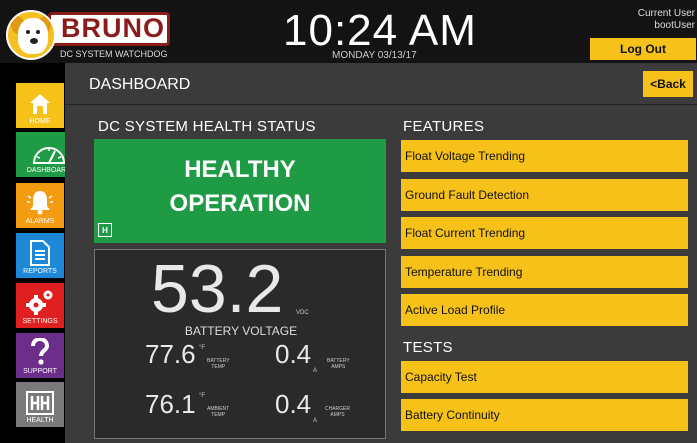 This screenshot has width=697, height=443. I want to click on health-icon, so click(40, 403).